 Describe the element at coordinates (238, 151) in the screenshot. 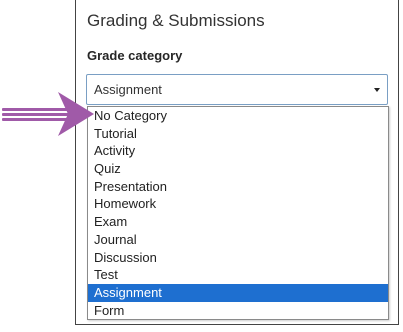

I see `option-activity: Activity` at that location.